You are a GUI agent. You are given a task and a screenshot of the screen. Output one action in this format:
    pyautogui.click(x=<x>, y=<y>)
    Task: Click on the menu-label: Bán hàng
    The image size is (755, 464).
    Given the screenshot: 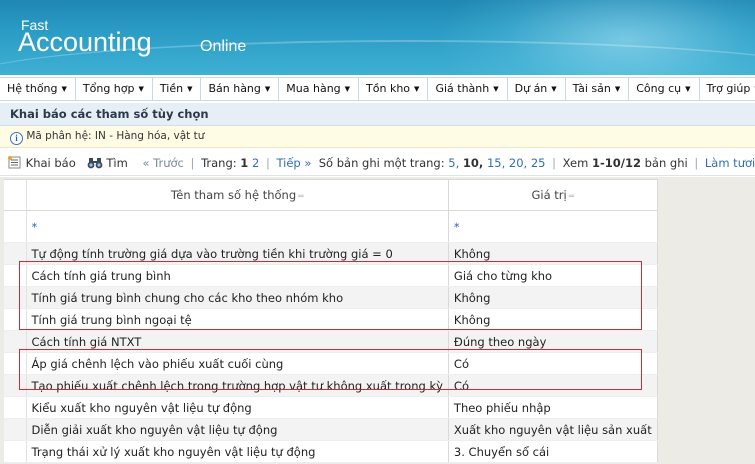 What is the action you would take?
    pyautogui.click(x=234, y=88)
    